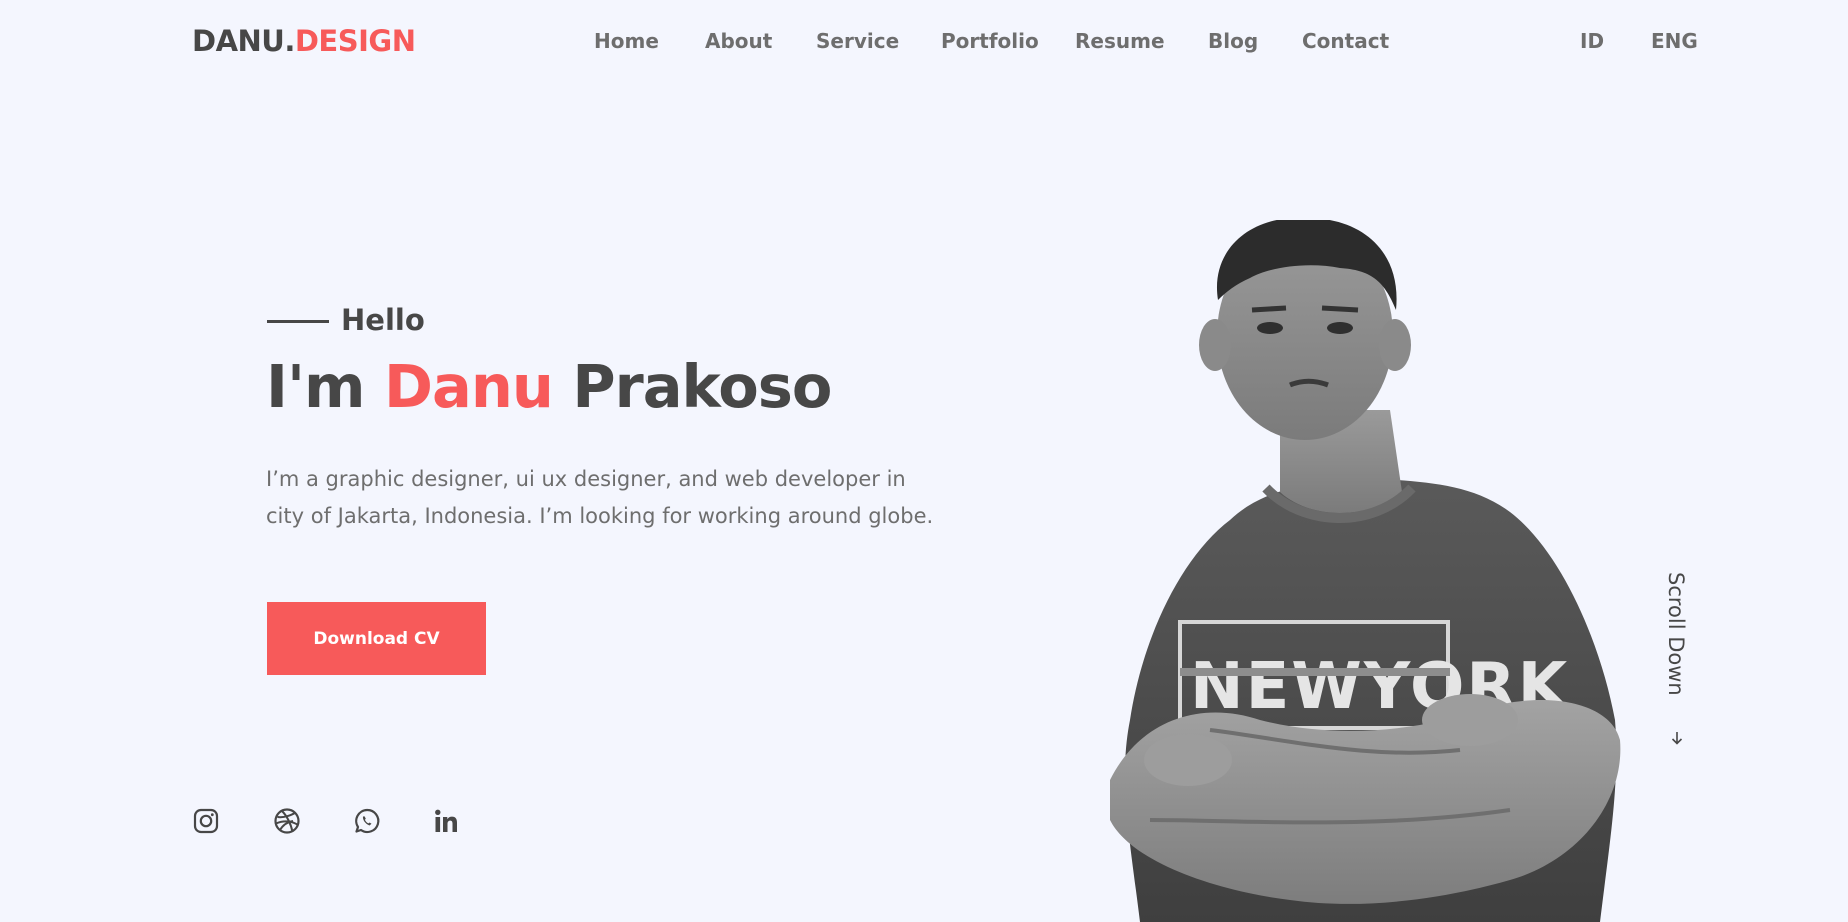  I want to click on whatsapp-icon, so click(367, 821).